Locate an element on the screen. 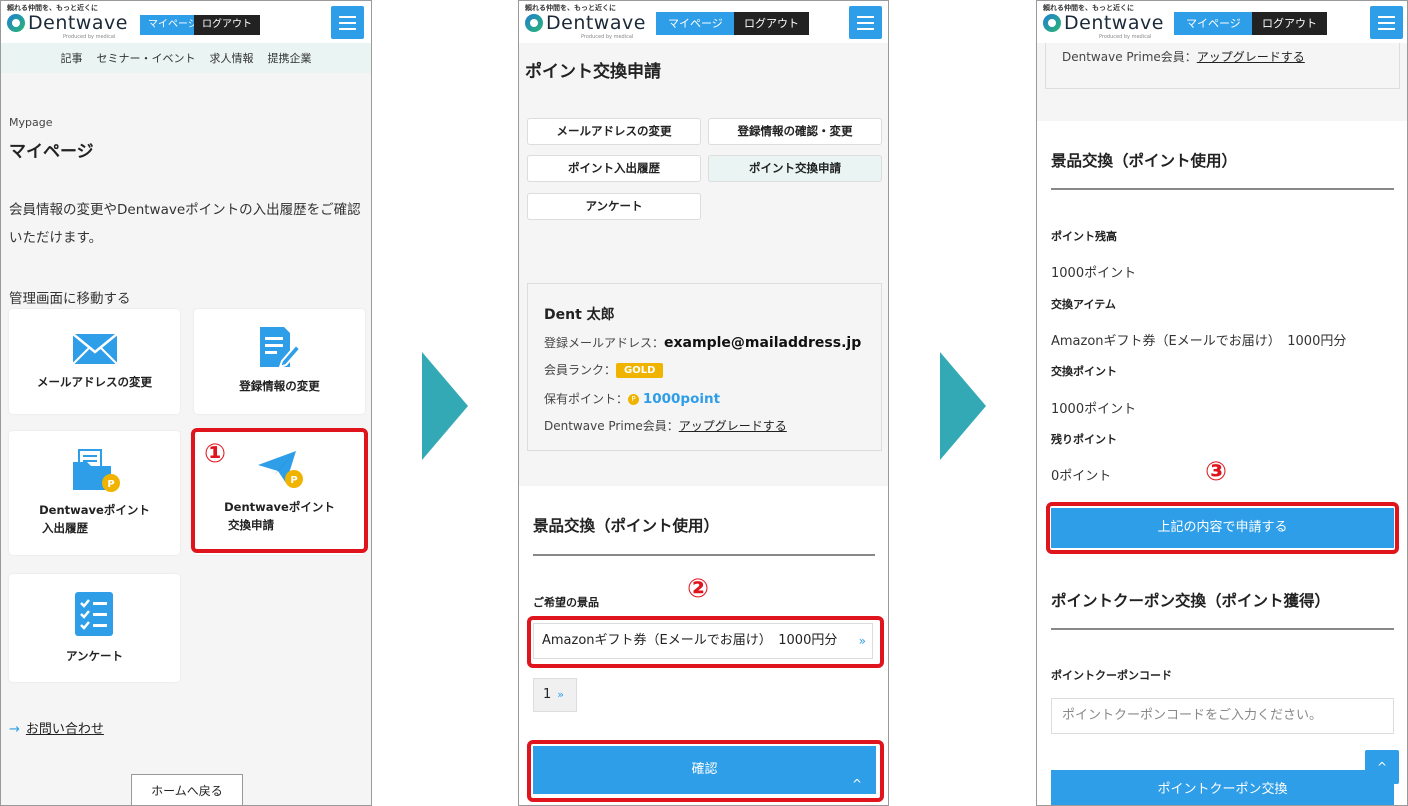  item-value: Amazonギフト券（Eメールでお届け） 1000円分 is located at coordinates (1199, 341).